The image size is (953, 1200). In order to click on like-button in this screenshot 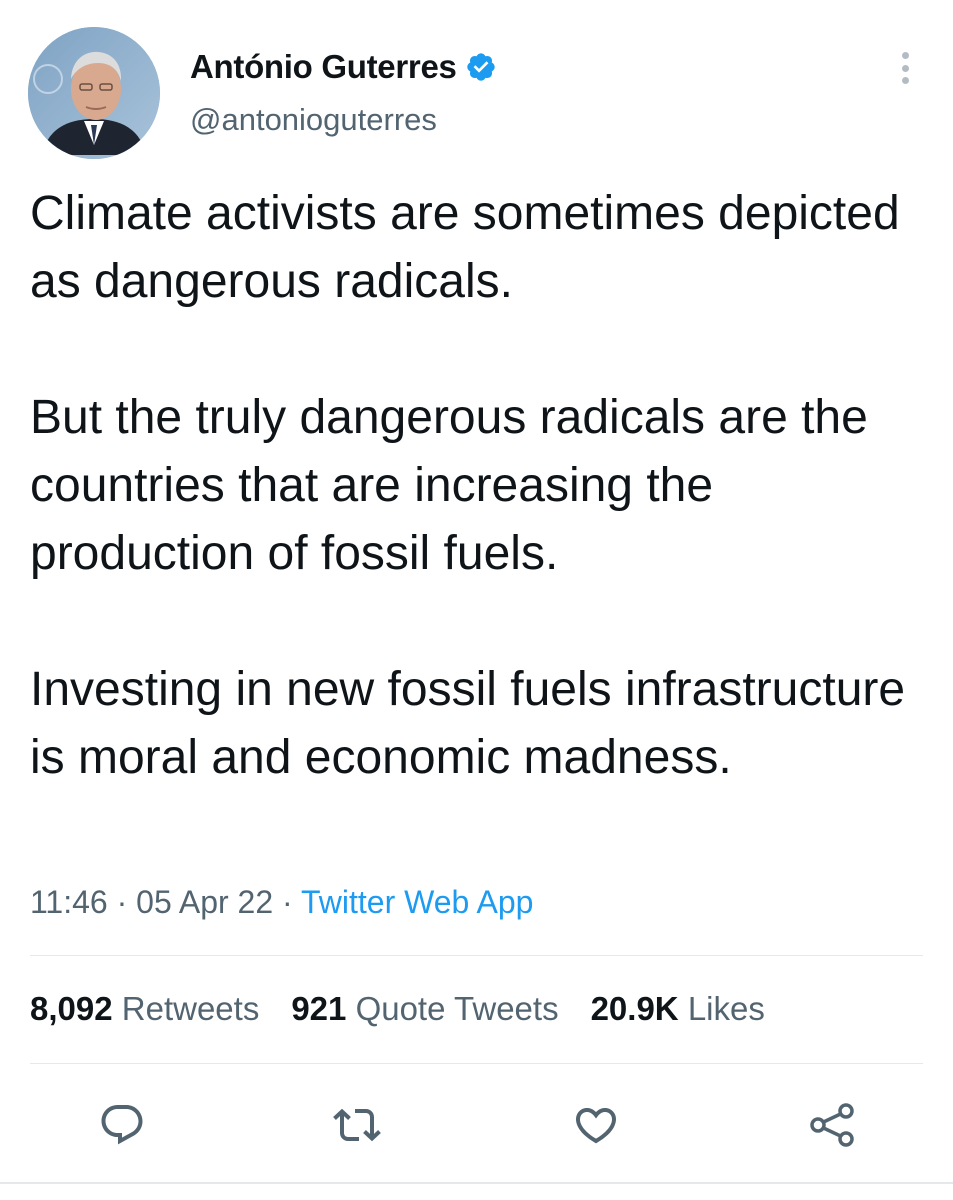, I will do `click(596, 1125)`.